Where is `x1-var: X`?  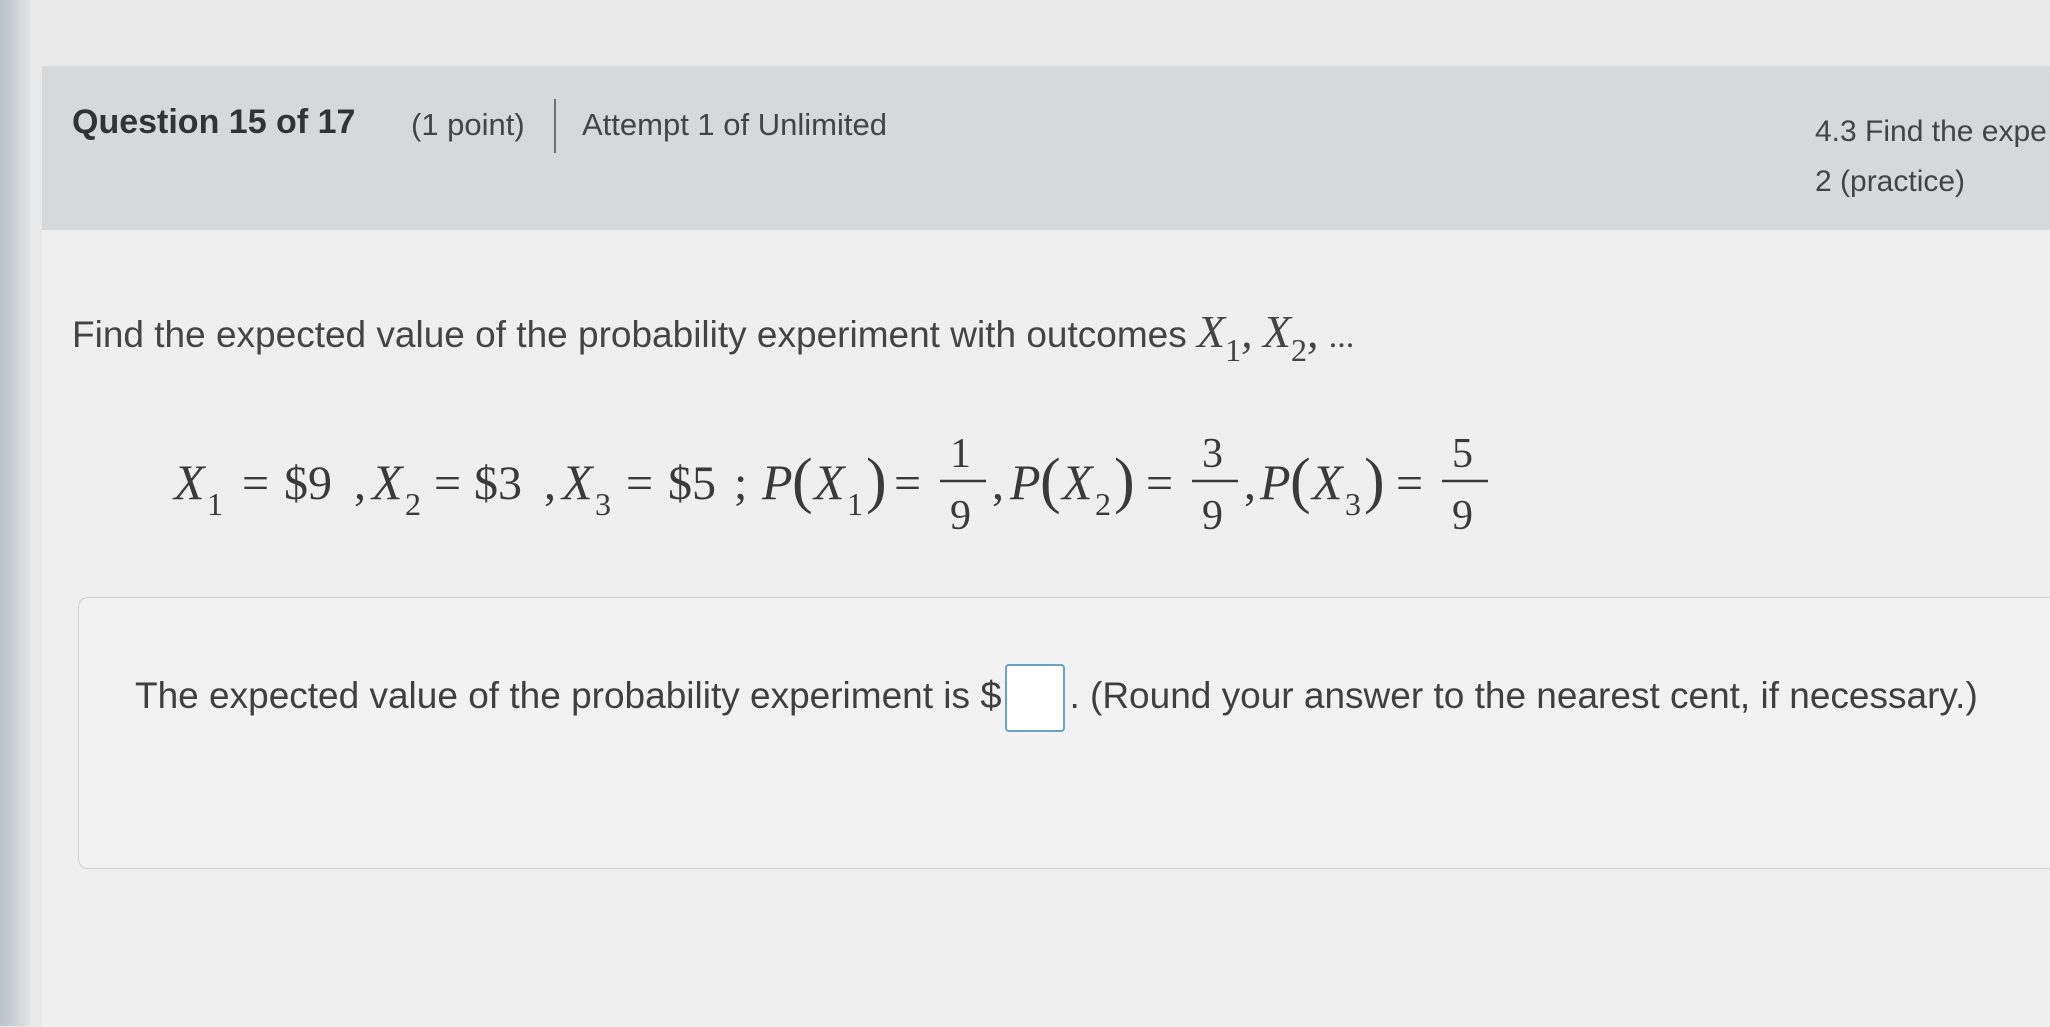
x1-var: X is located at coordinates (189, 482).